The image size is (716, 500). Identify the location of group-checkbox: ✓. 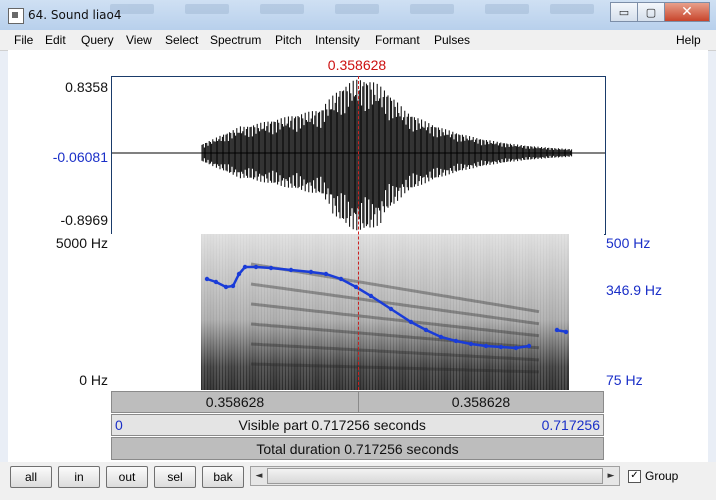
(634, 476).